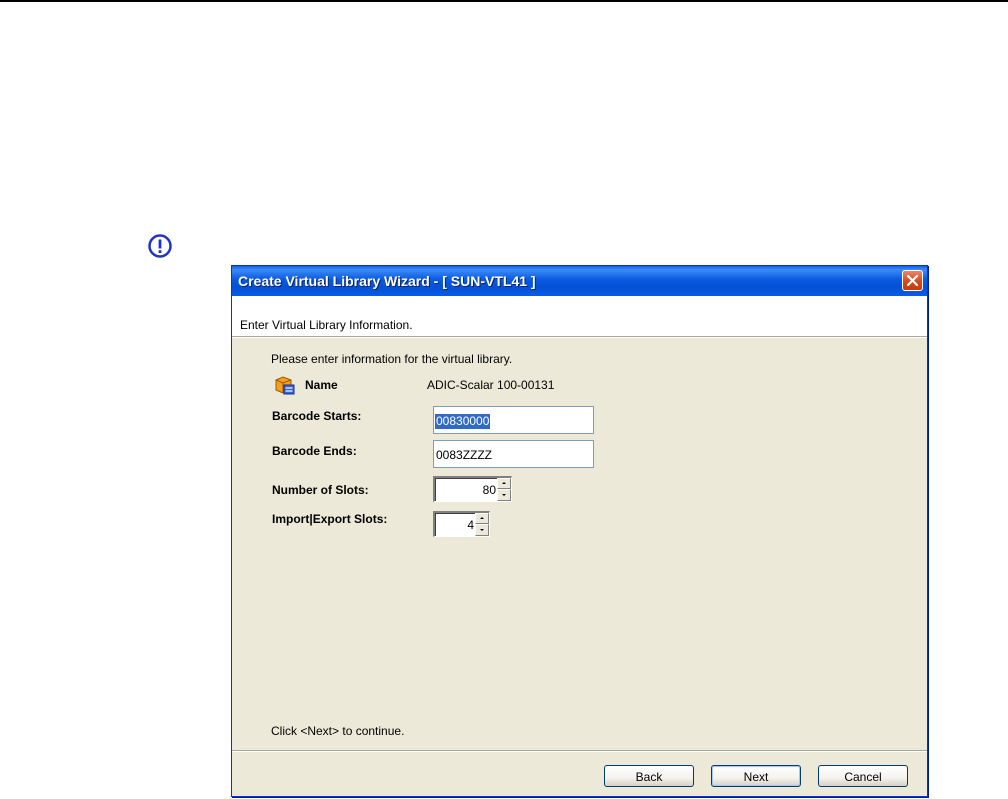 The width and height of the screenshot is (1008, 799). I want to click on name-label: Name, so click(321, 385).